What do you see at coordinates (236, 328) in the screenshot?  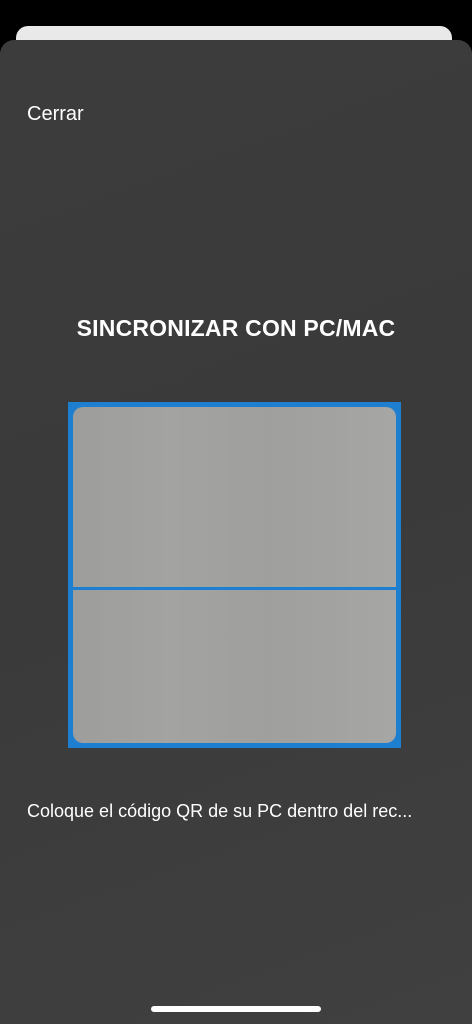 I see `modal-title: SINCRONIZAR CON PC/MAC` at bounding box center [236, 328].